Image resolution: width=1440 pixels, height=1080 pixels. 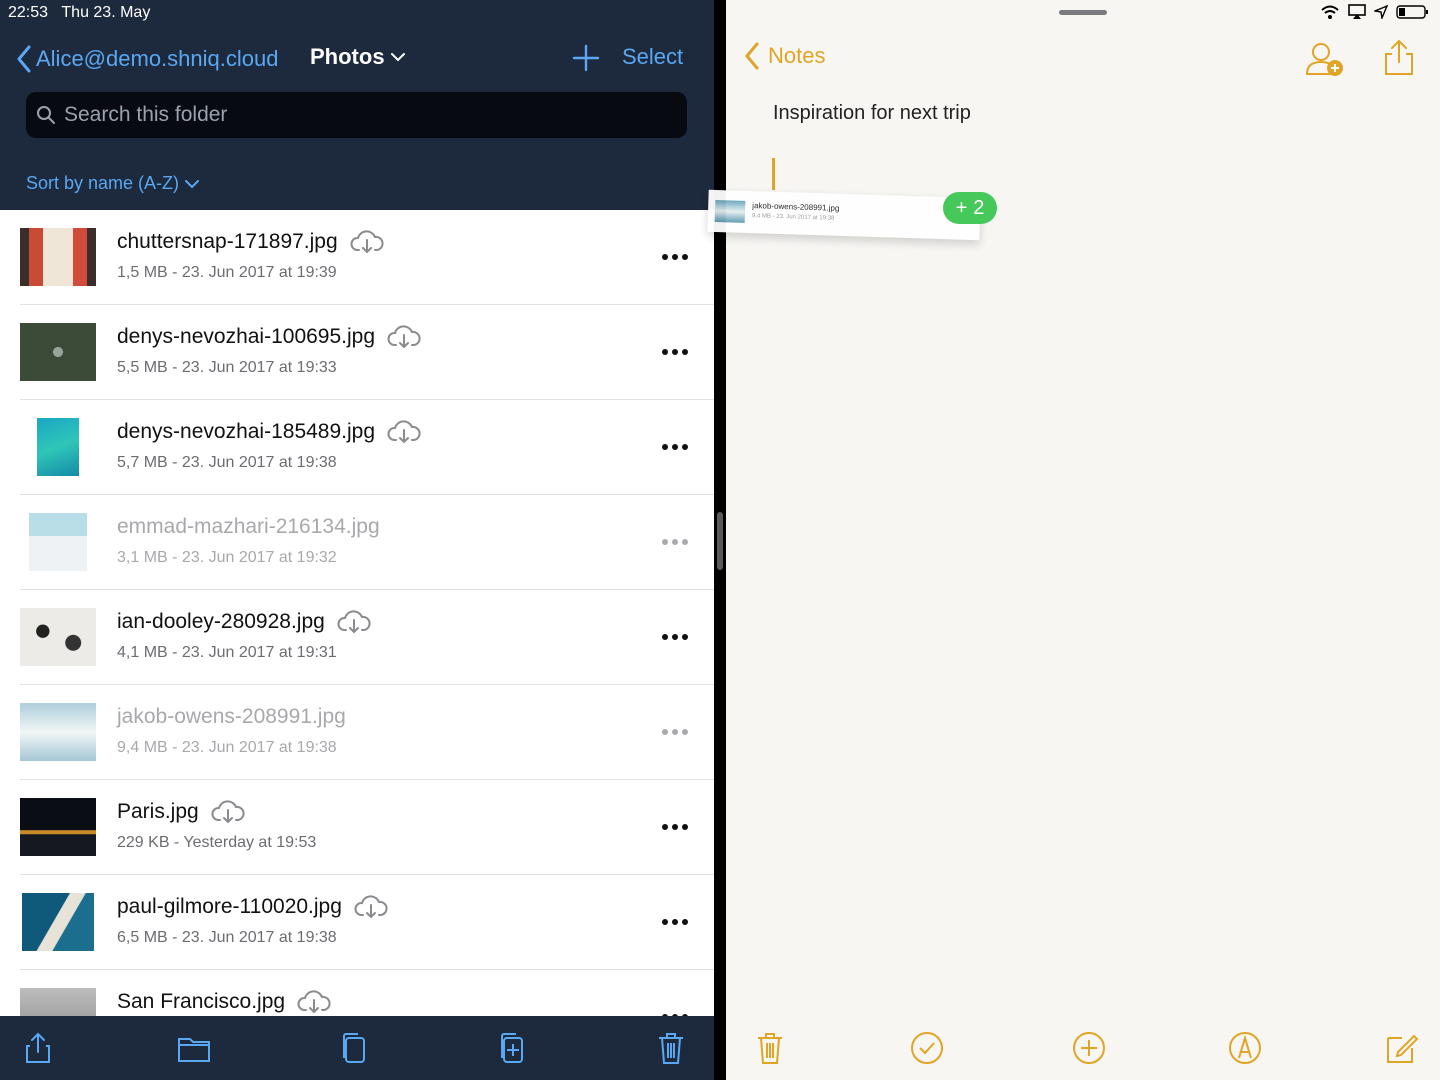 I want to click on add-circle-icon, so click(x=1089, y=1048).